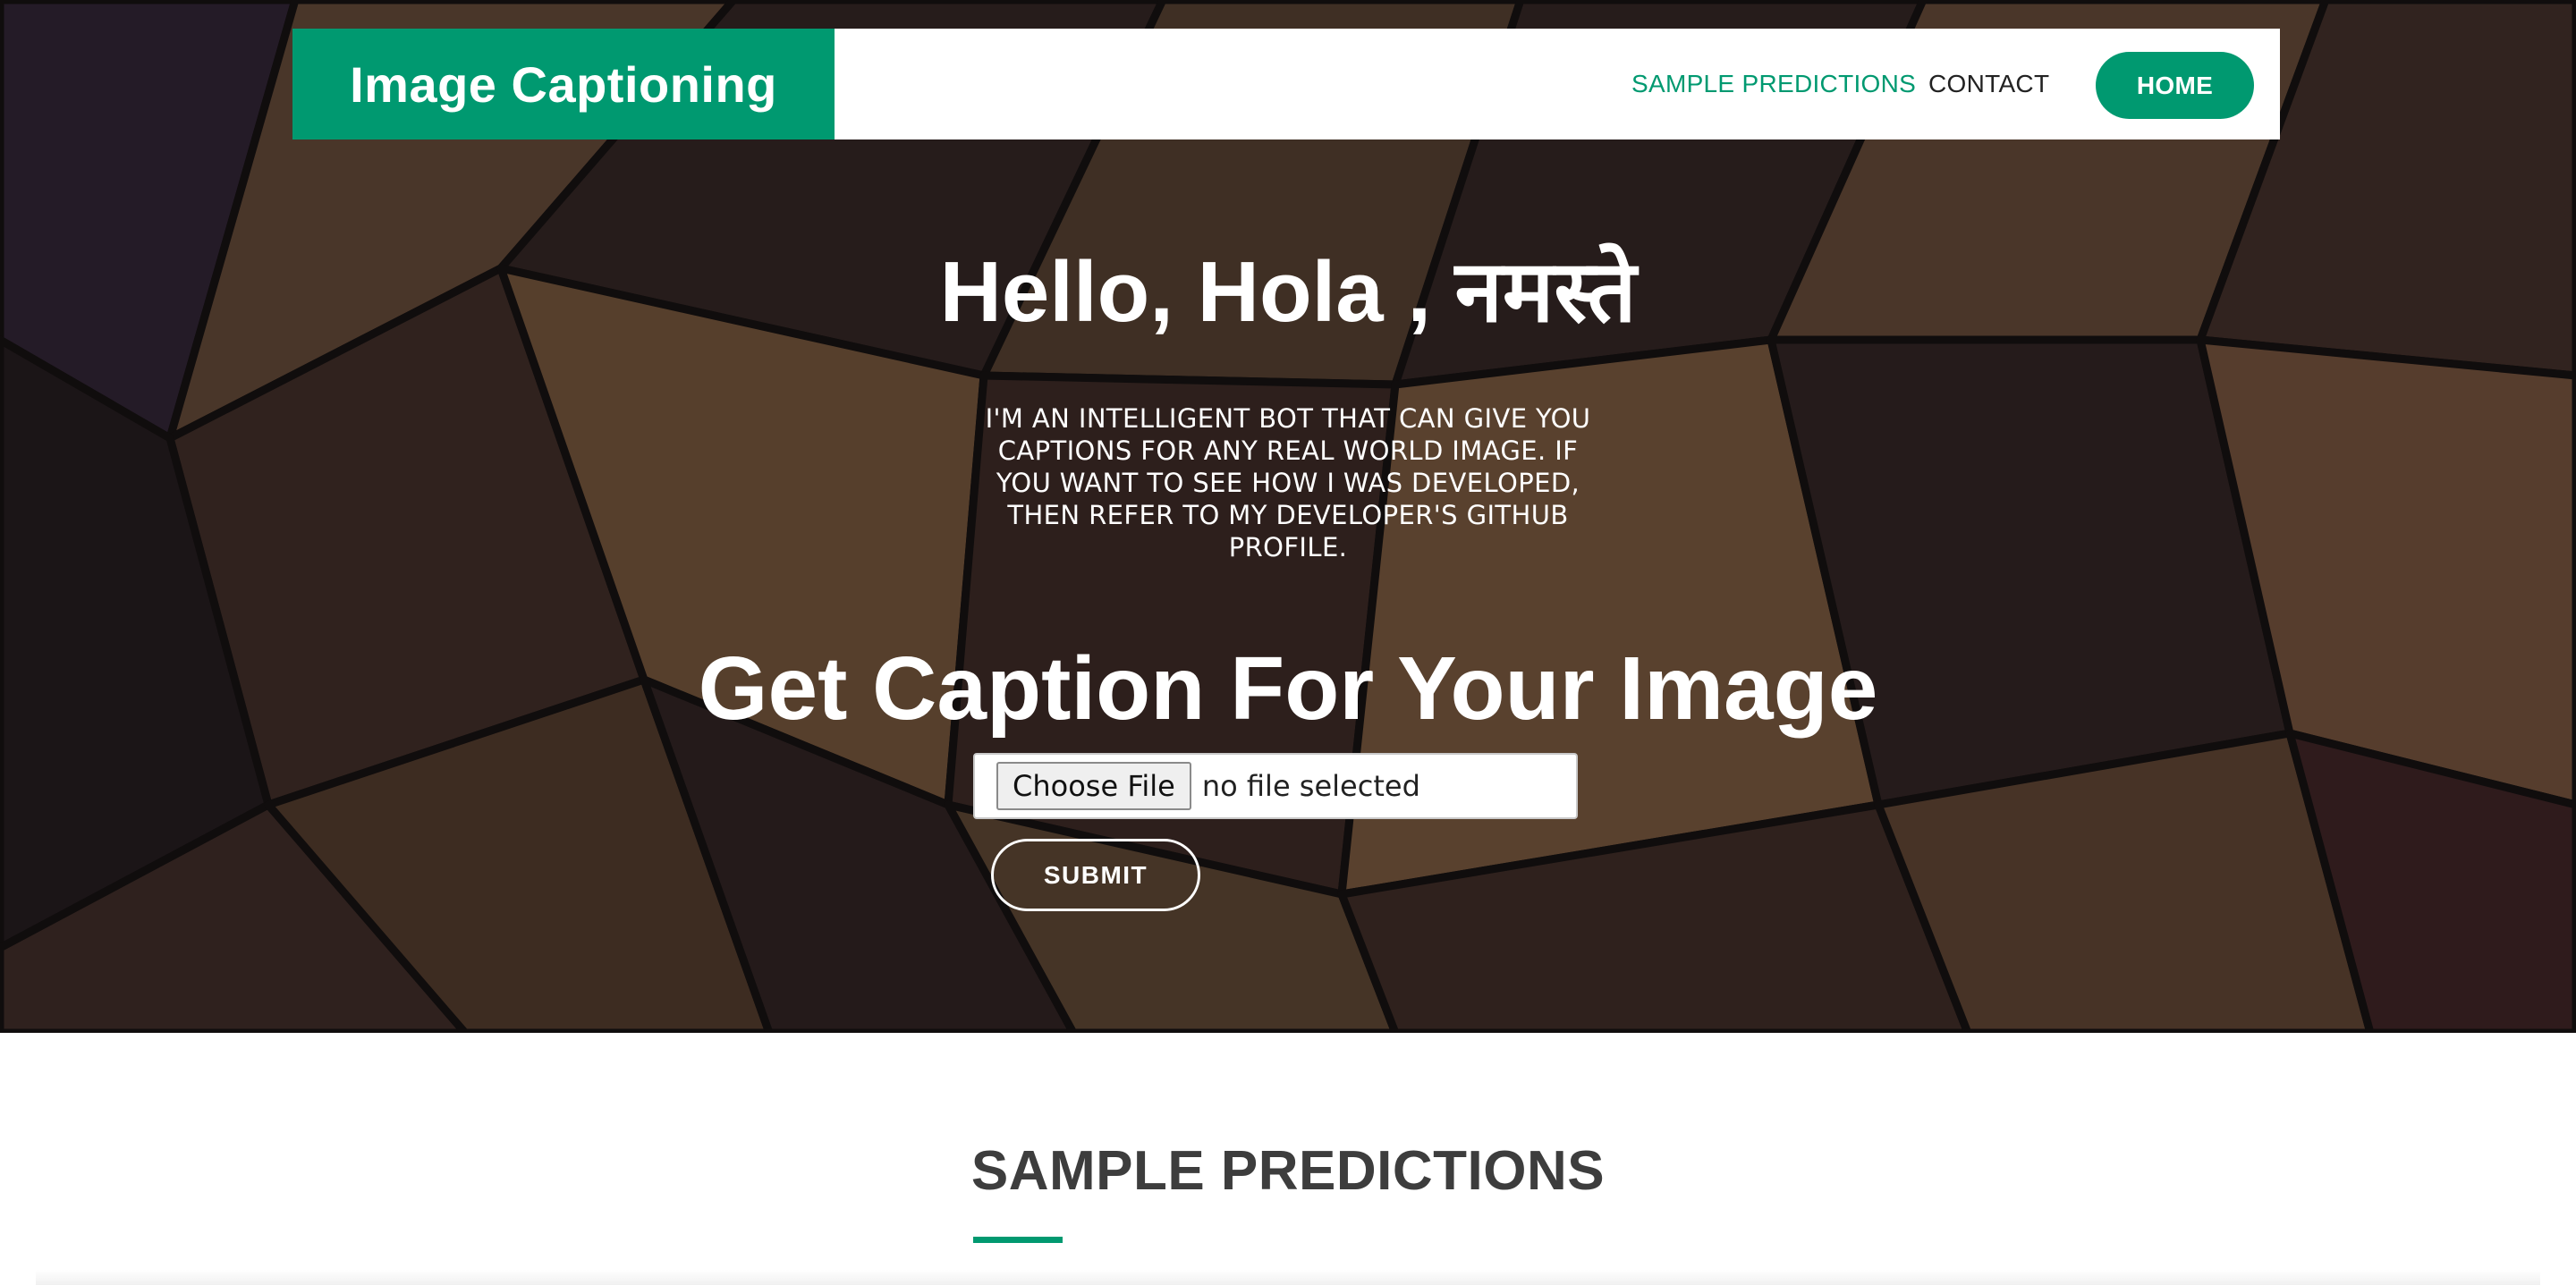 This screenshot has height=1285, width=2576. What do you see at coordinates (2175, 86) in the screenshot?
I see `nav-home-button: HOME` at bounding box center [2175, 86].